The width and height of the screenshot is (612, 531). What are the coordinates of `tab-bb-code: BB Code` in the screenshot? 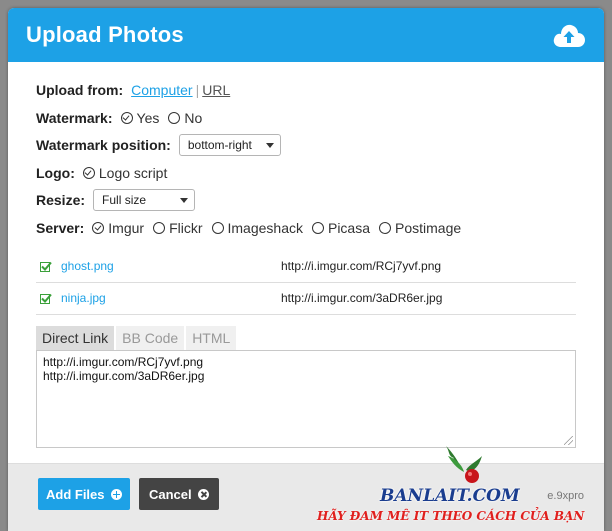 It's located at (150, 337).